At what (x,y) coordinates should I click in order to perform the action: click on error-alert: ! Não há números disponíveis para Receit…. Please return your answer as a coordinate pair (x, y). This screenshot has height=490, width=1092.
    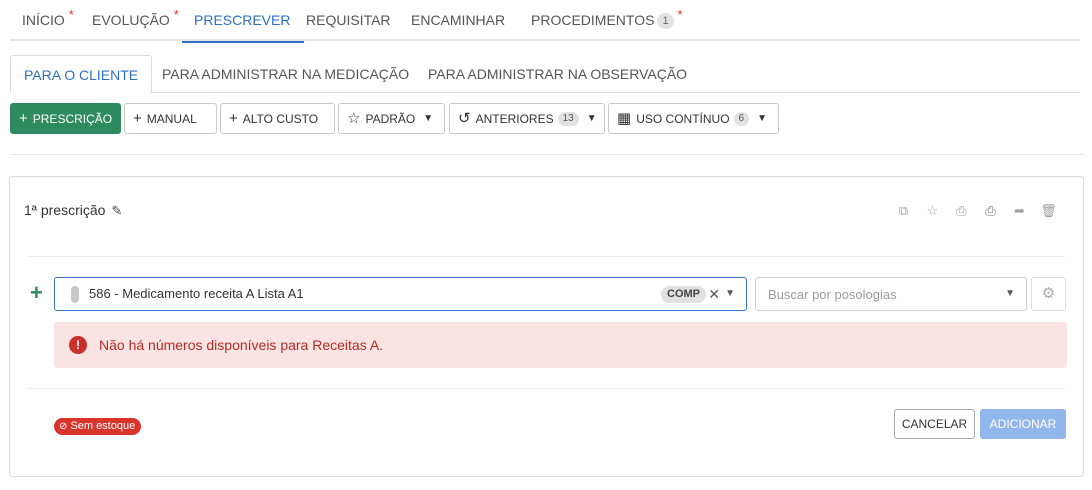
    Looking at the image, I should click on (560, 345).